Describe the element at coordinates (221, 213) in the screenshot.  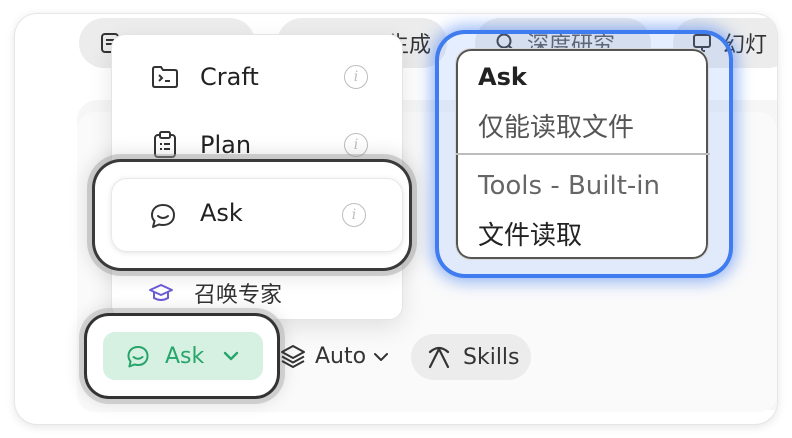
I see `menu-item-ask-label: Ask` at that location.